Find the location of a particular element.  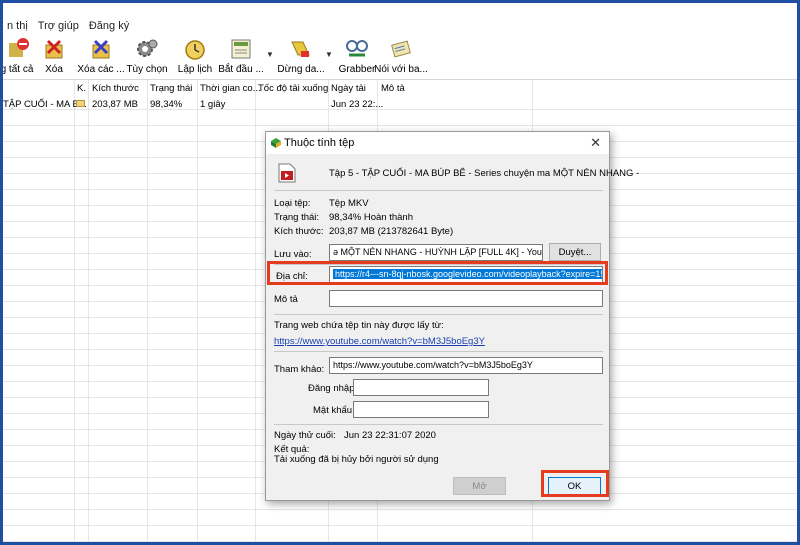

size-value: 203,87 MB (213782641 Byte) is located at coordinates (391, 231).